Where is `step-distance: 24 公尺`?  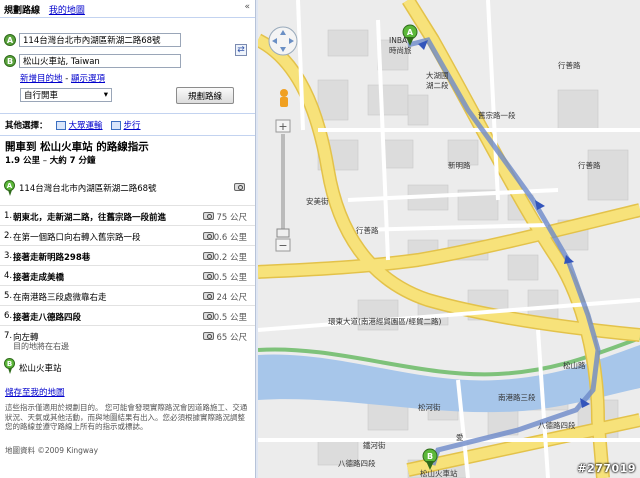
step-distance: 24 公尺 is located at coordinates (231, 298).